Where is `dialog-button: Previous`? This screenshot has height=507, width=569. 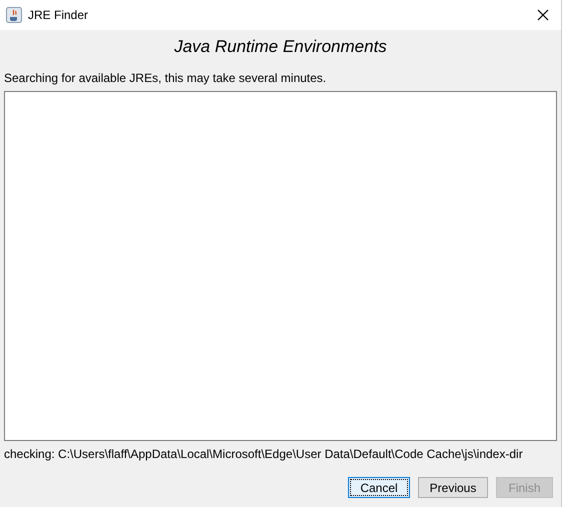
dialog-button: Previous is located at coordinates (453, 487).